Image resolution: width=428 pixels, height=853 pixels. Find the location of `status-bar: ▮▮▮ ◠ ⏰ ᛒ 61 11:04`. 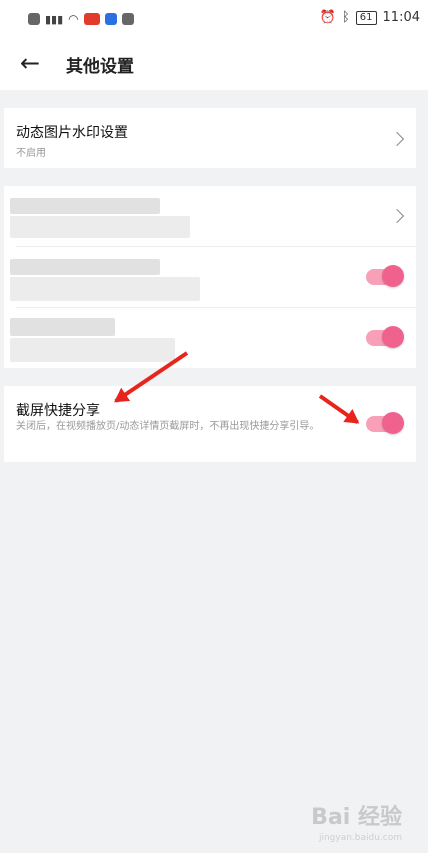

status-bar: ▮▮▮ ◠ ⏰ ᛒ 61 11:04 is located at coordinates (214, 20).